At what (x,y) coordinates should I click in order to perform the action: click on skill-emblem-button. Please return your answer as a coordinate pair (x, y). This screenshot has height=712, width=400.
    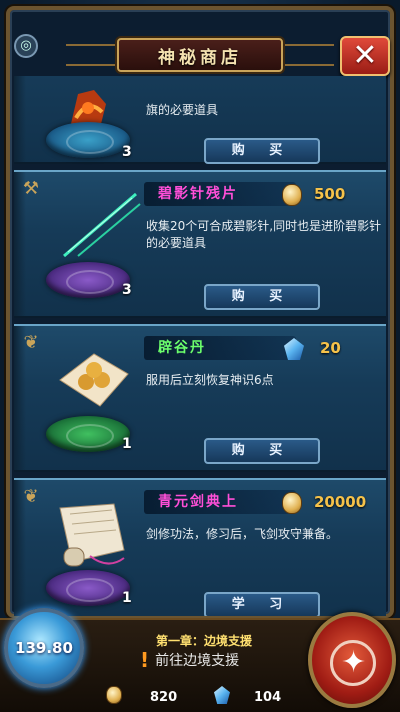
    Looking at the image, I should click on (352, 660).